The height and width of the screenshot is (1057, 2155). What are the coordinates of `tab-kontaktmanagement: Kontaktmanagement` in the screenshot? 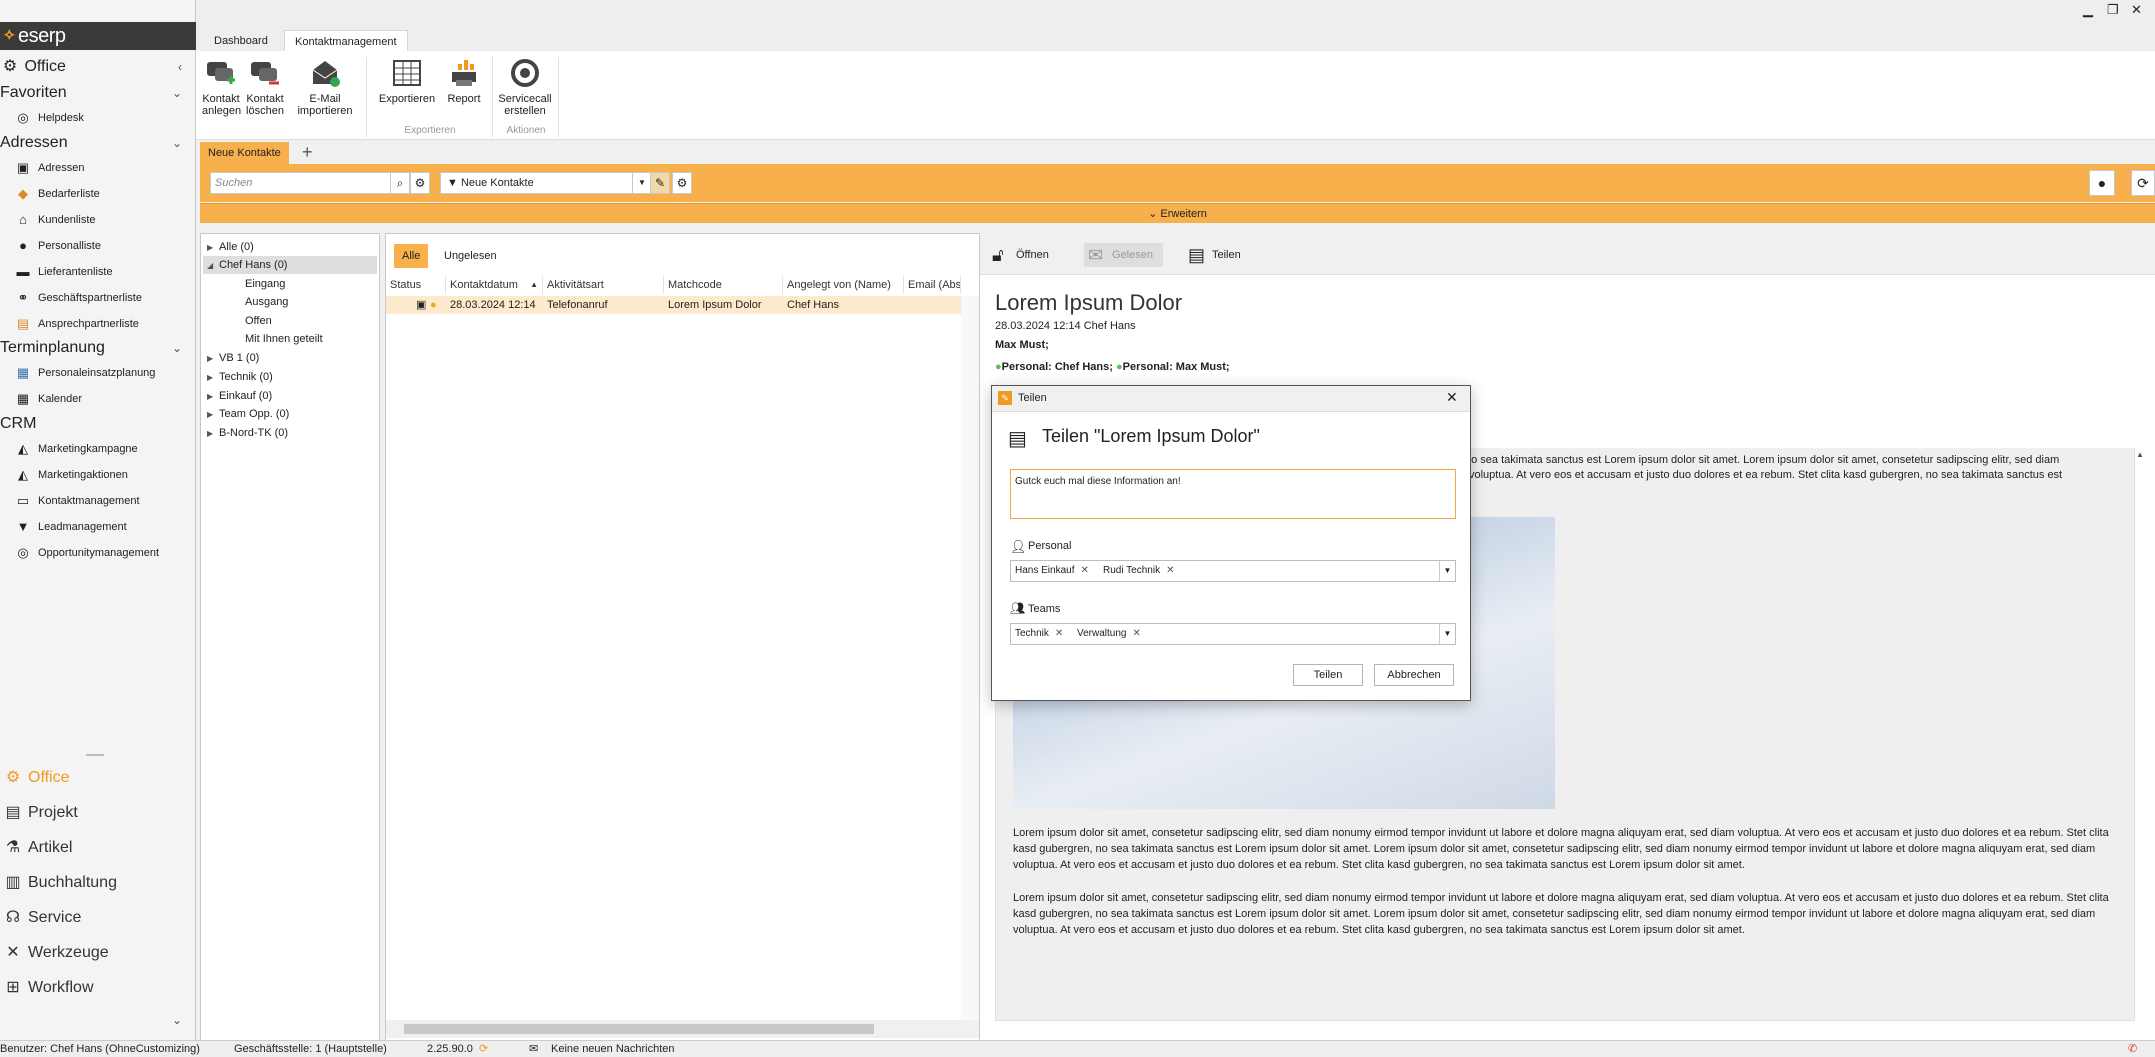 It's located at (346, 41).